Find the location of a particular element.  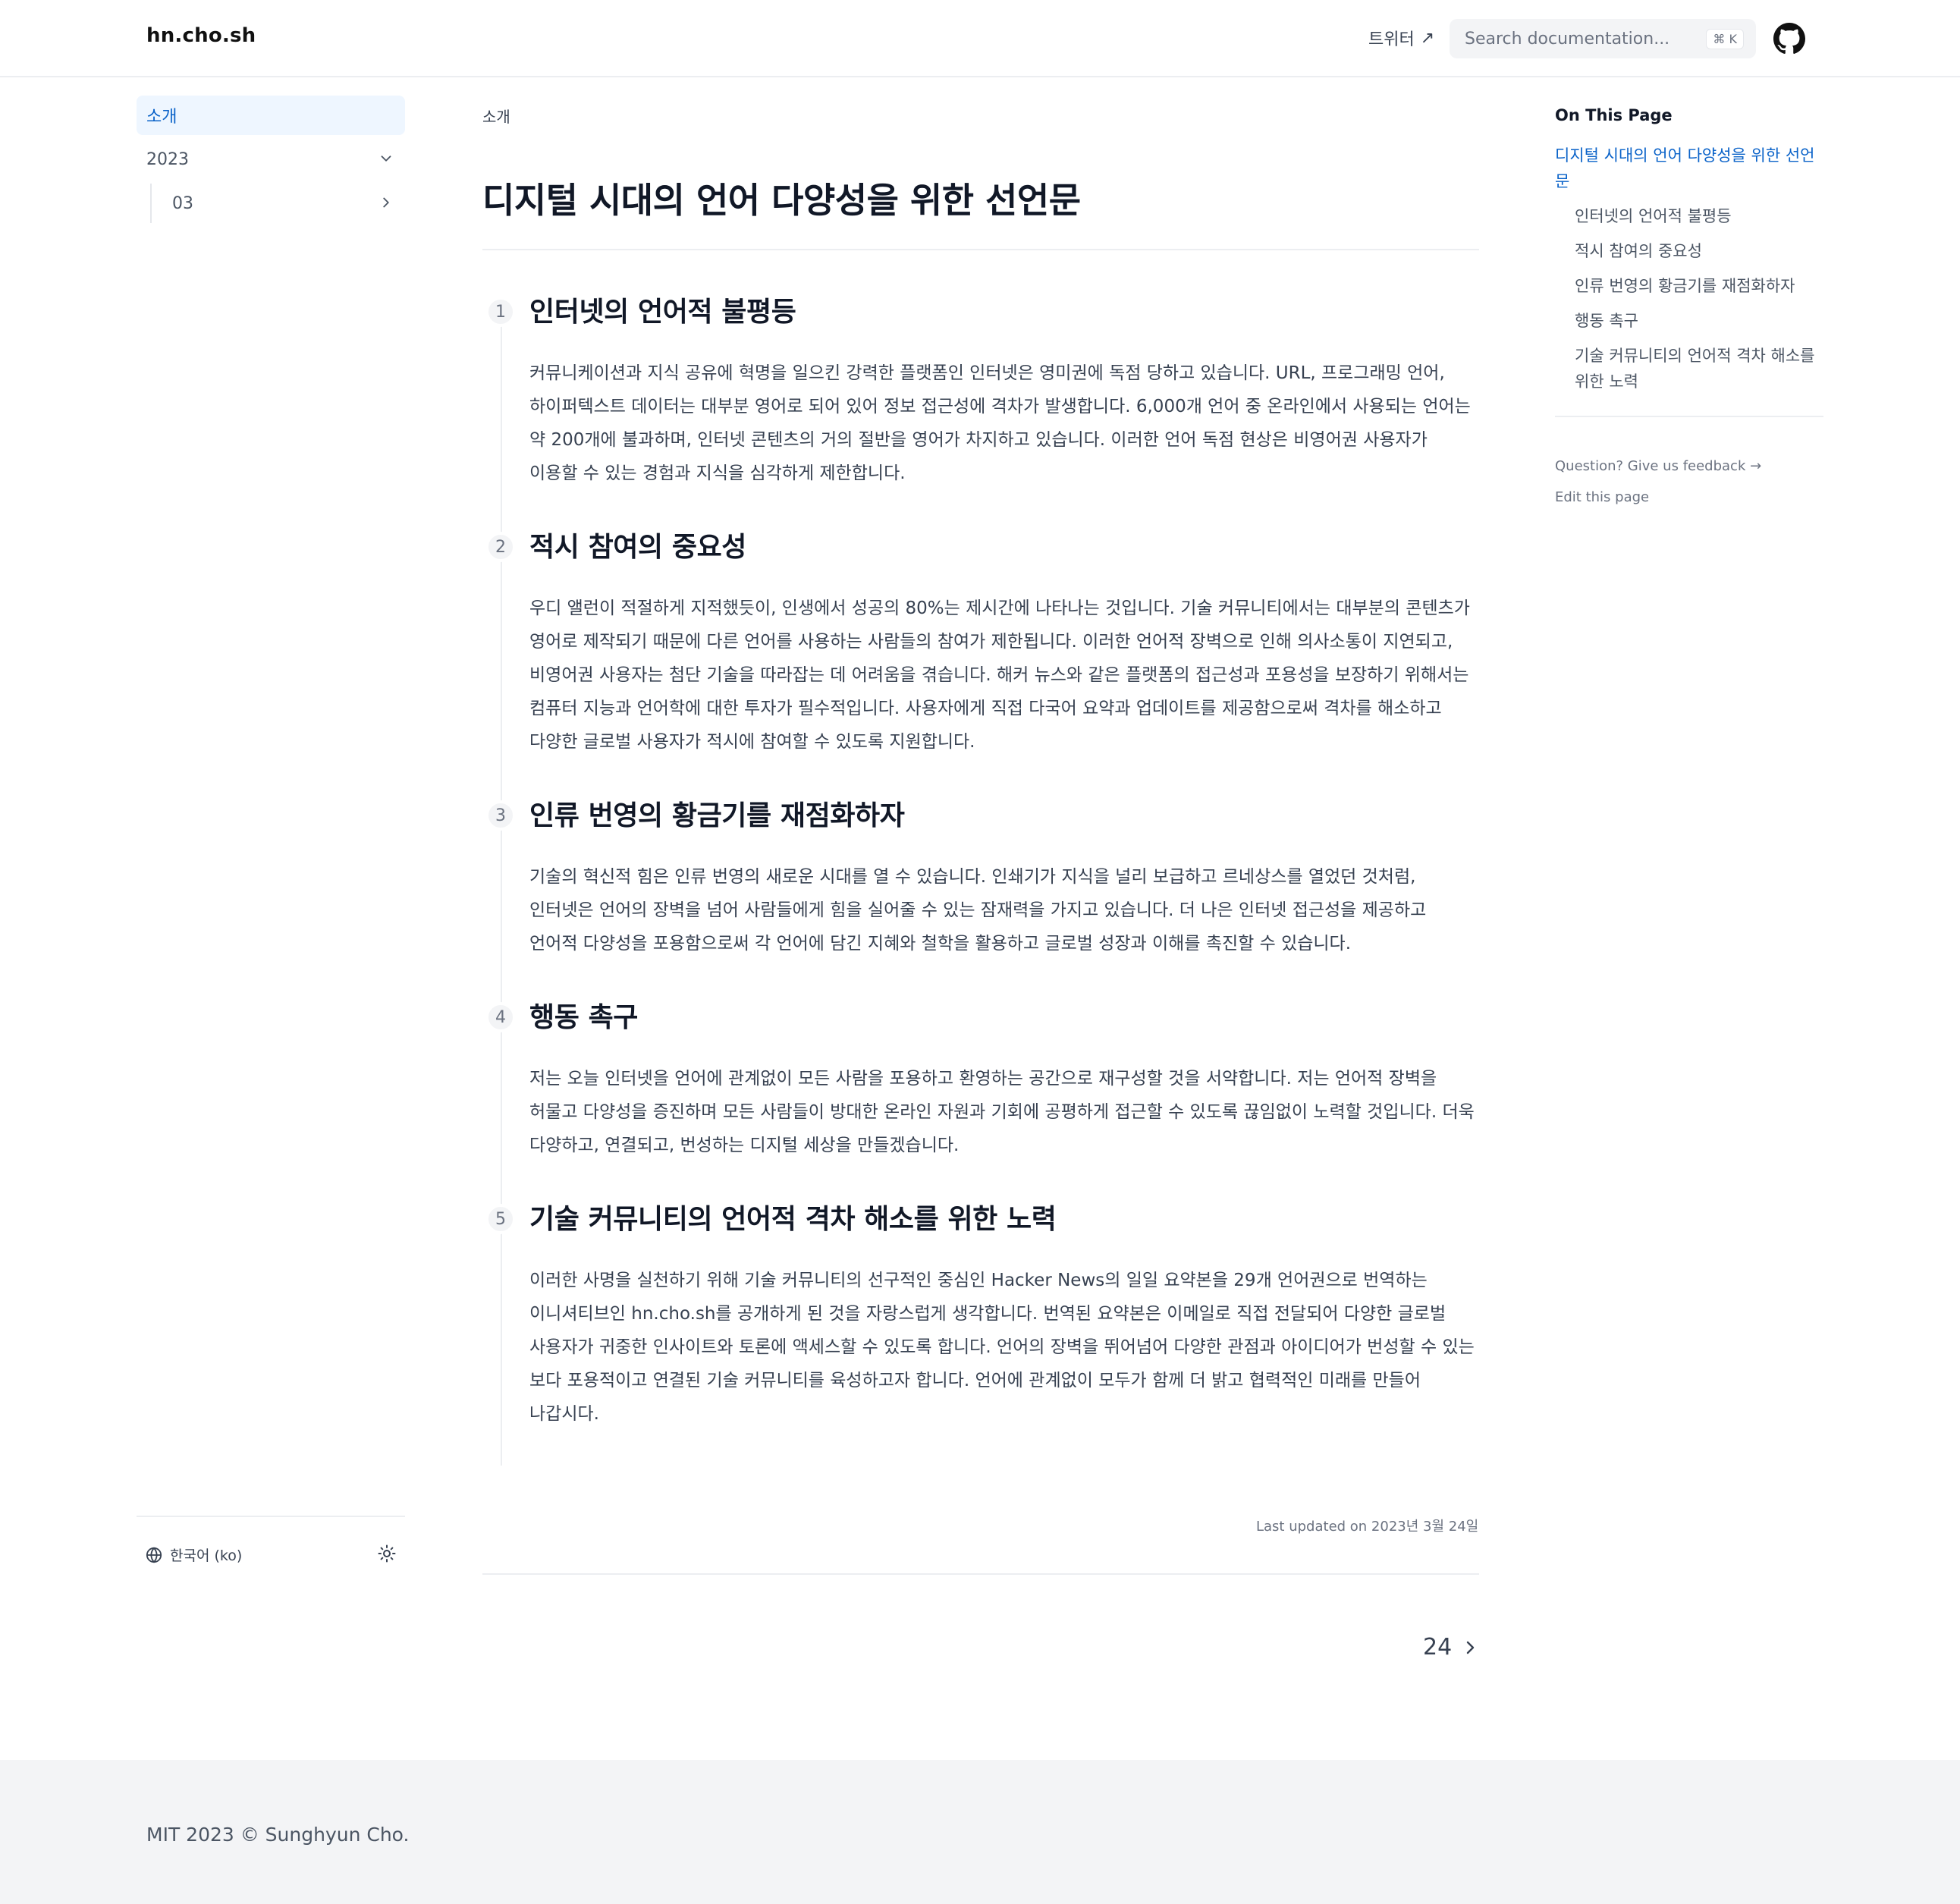

globe-icon is located at coordinates (154, 1554).